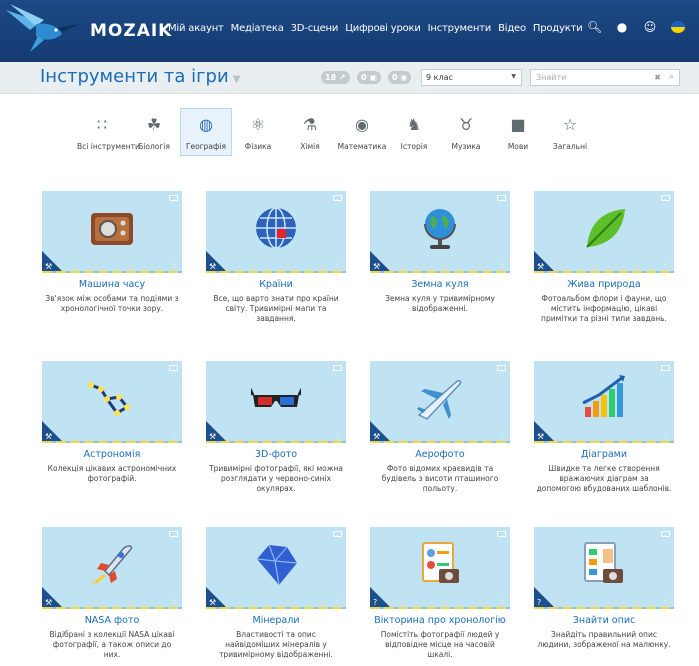 This screenshot has height=666, width=699. I want to click on card-title: Діаграми, so click(604, 454).